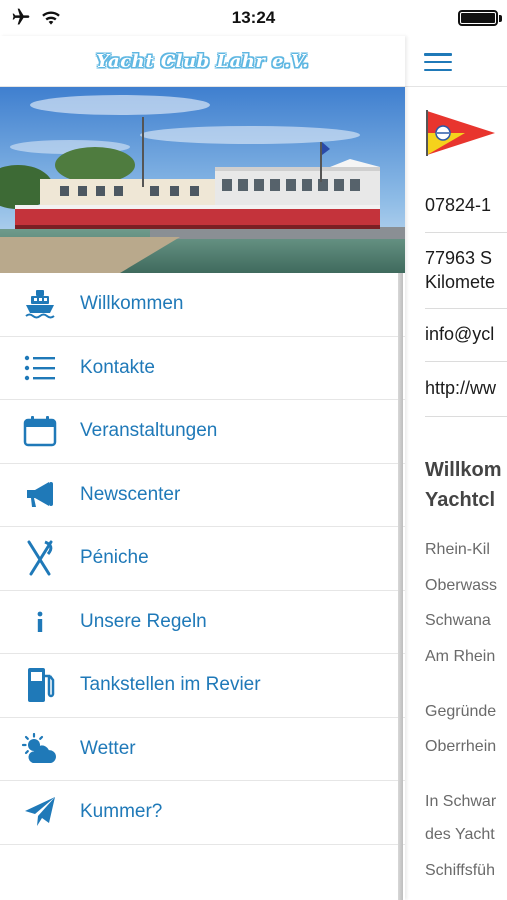 The height and width of the screenshot is (900, 507). What do you see at coordinates (202, 813) in the screenshot?
I see `menu-item-kummer: Kummer?` at bounding box center [202, 813].